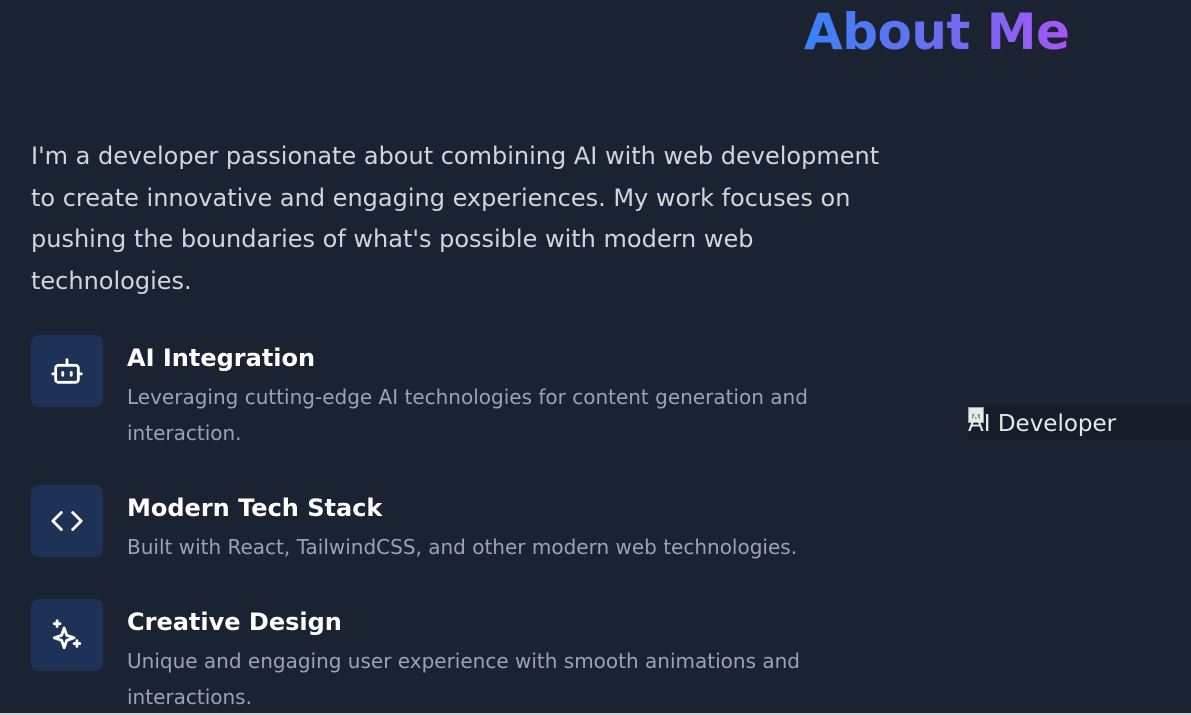 Image resolution: width=1191 pixels, height=715 pixels. What do you see at coordinates (255, 508) in the screenshot?
I see `feature-title: Modern Tech Stack` at bounding box center [255, 508].